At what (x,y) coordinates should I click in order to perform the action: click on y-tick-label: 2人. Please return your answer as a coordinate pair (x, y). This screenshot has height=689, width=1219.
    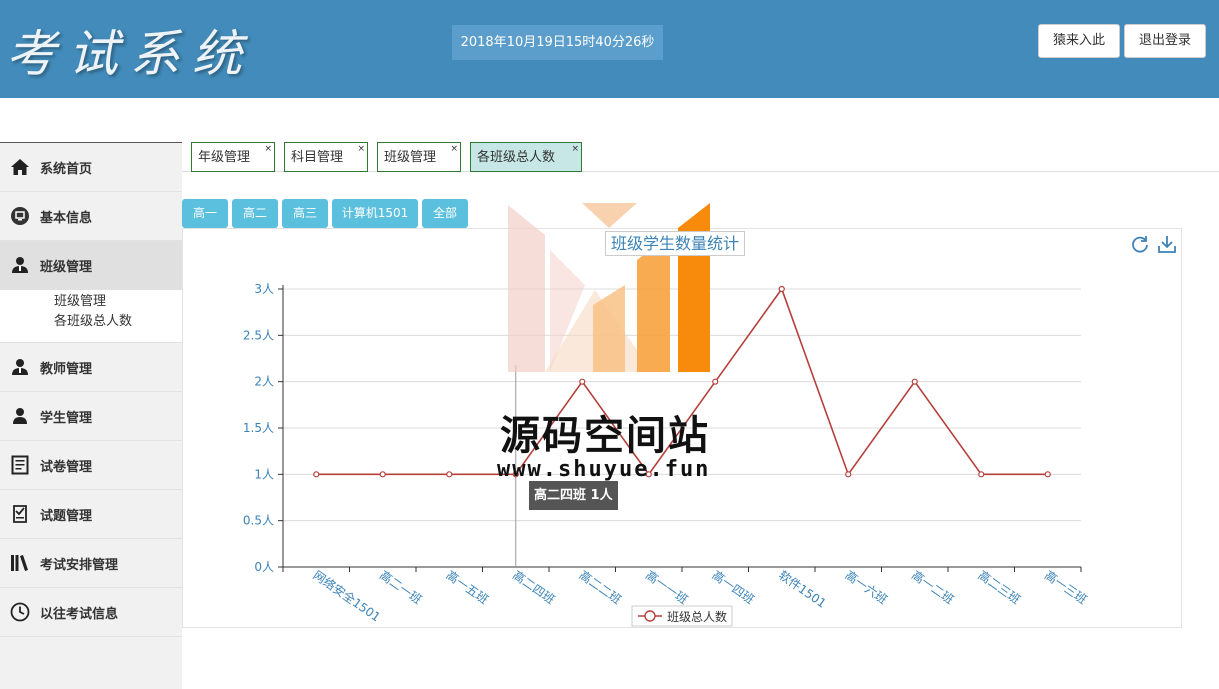
    Looking at the image, I should click on (264, 382).